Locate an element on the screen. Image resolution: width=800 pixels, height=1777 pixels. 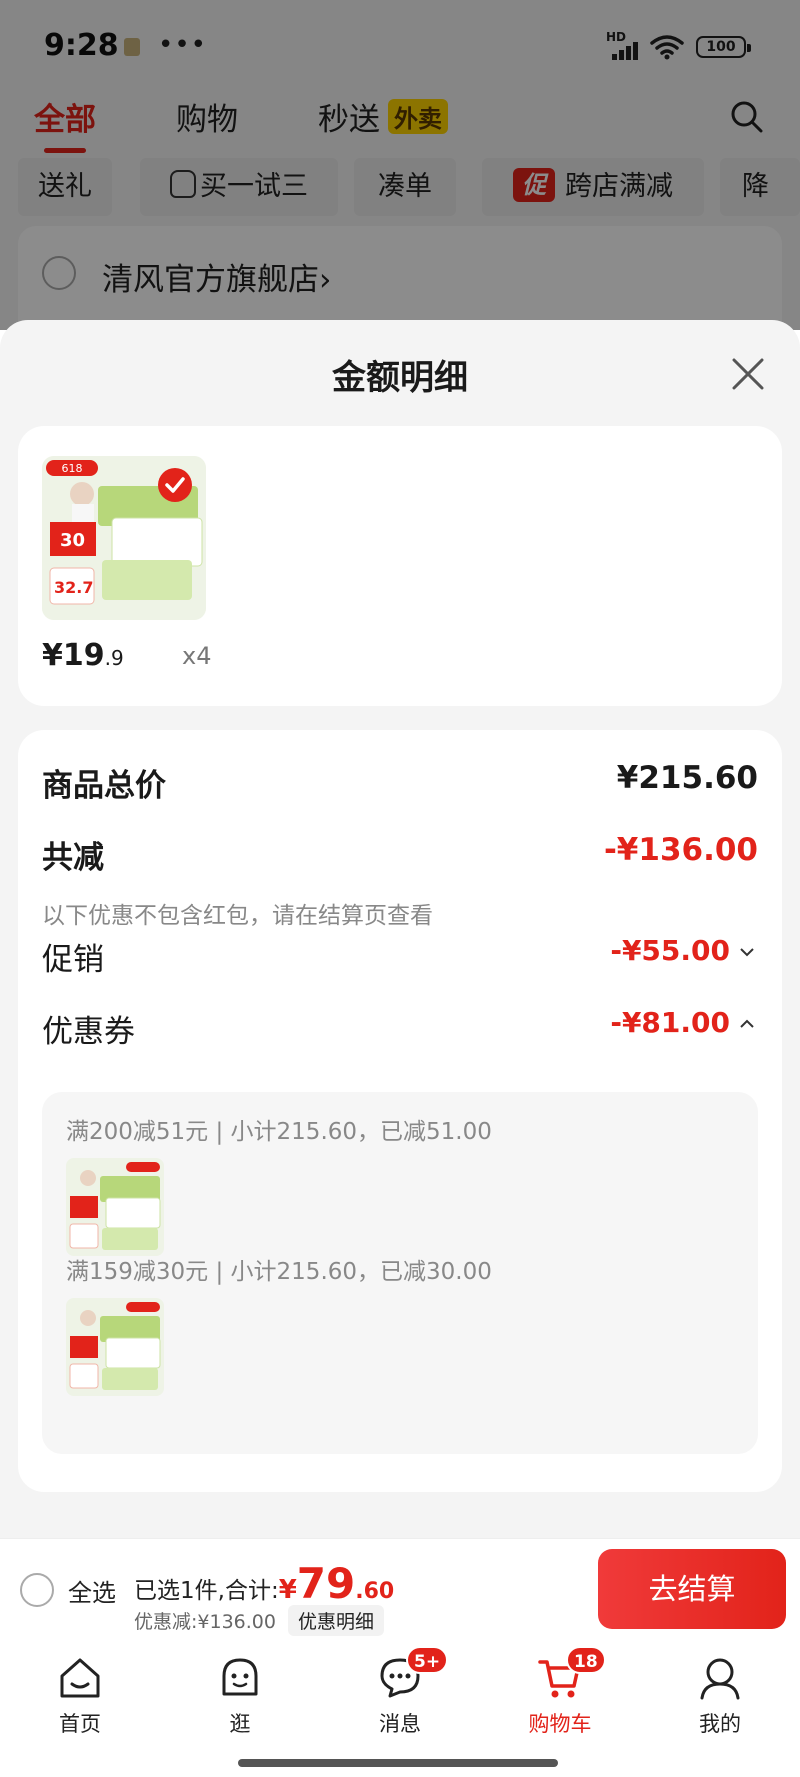
discount-text: 优惠减:¥136.00 is located at coordinates (205, 1622).